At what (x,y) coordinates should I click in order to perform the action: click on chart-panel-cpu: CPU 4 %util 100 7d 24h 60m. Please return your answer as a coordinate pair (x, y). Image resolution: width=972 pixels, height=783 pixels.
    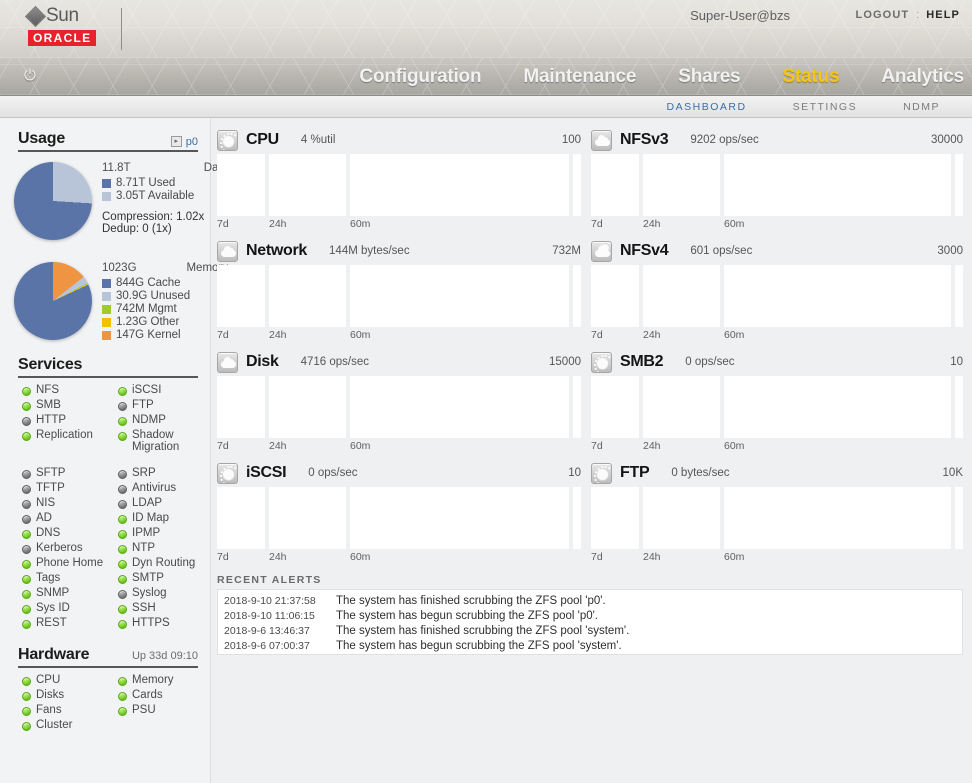
    Looking at the image, I should click on (399, 178).